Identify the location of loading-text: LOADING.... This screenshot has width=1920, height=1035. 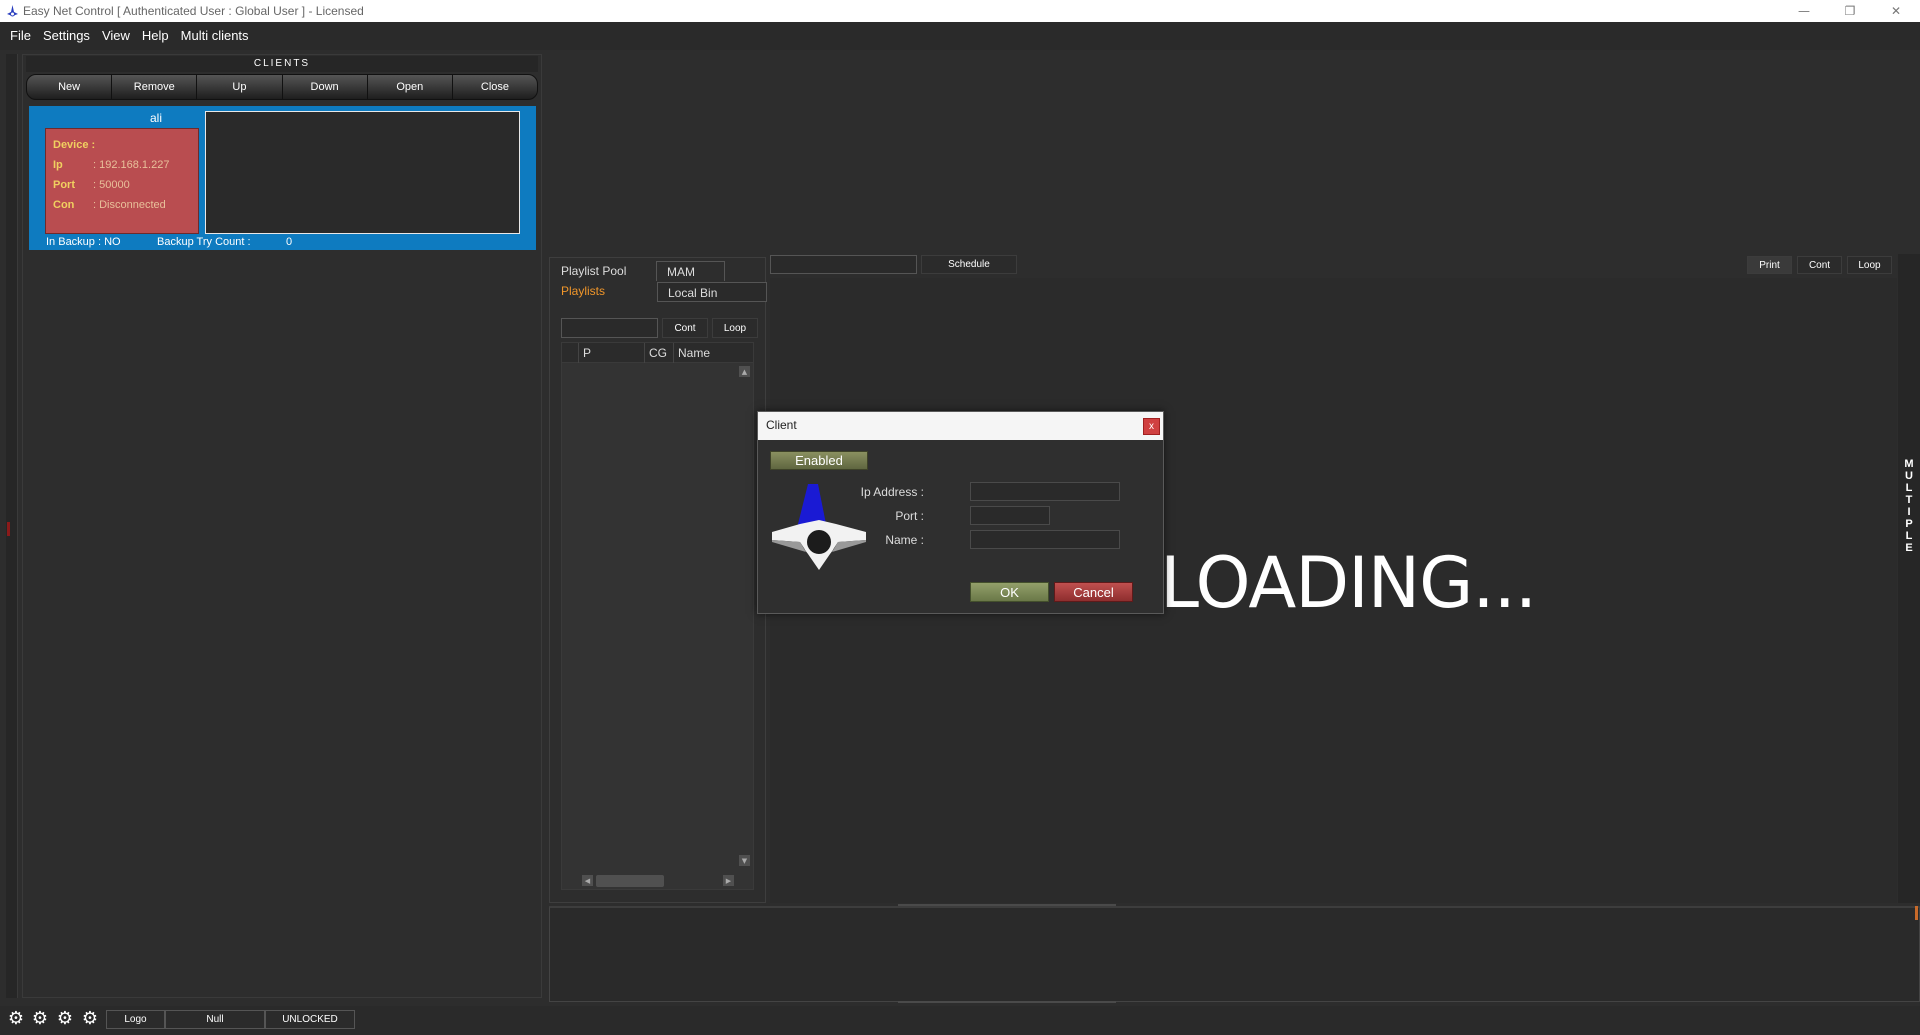
(1348, 583).